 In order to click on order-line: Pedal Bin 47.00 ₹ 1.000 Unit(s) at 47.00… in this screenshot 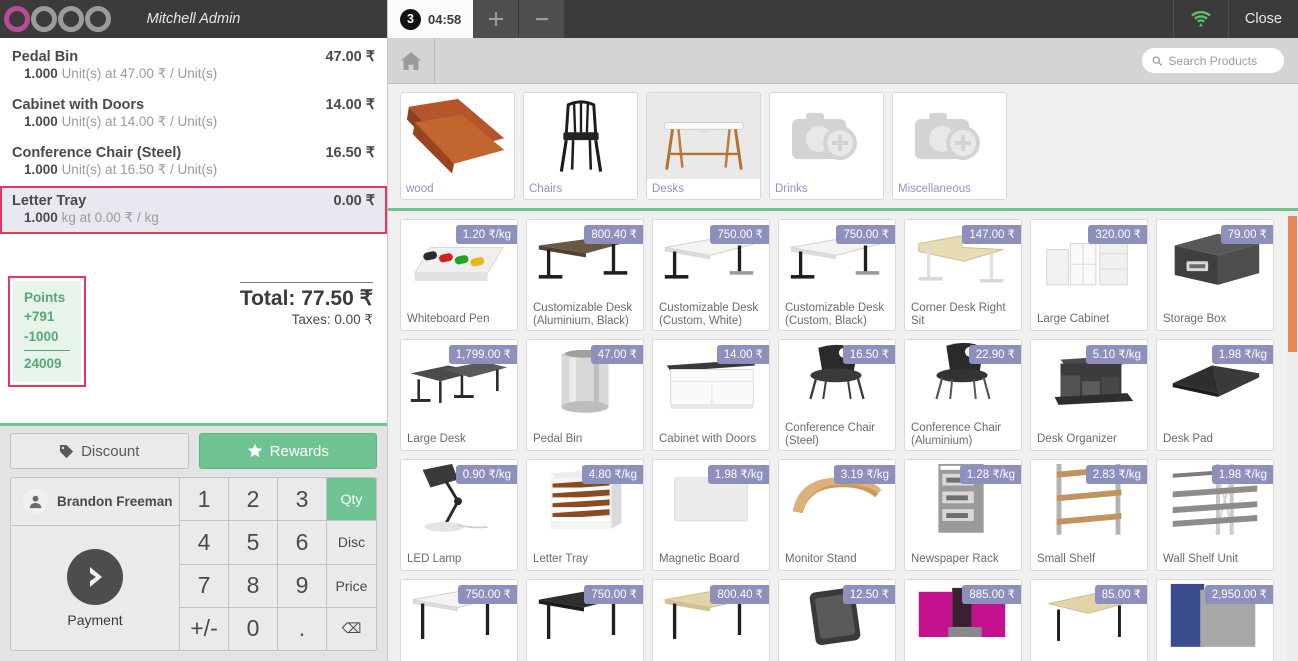, I will do `click(193, 66)`.